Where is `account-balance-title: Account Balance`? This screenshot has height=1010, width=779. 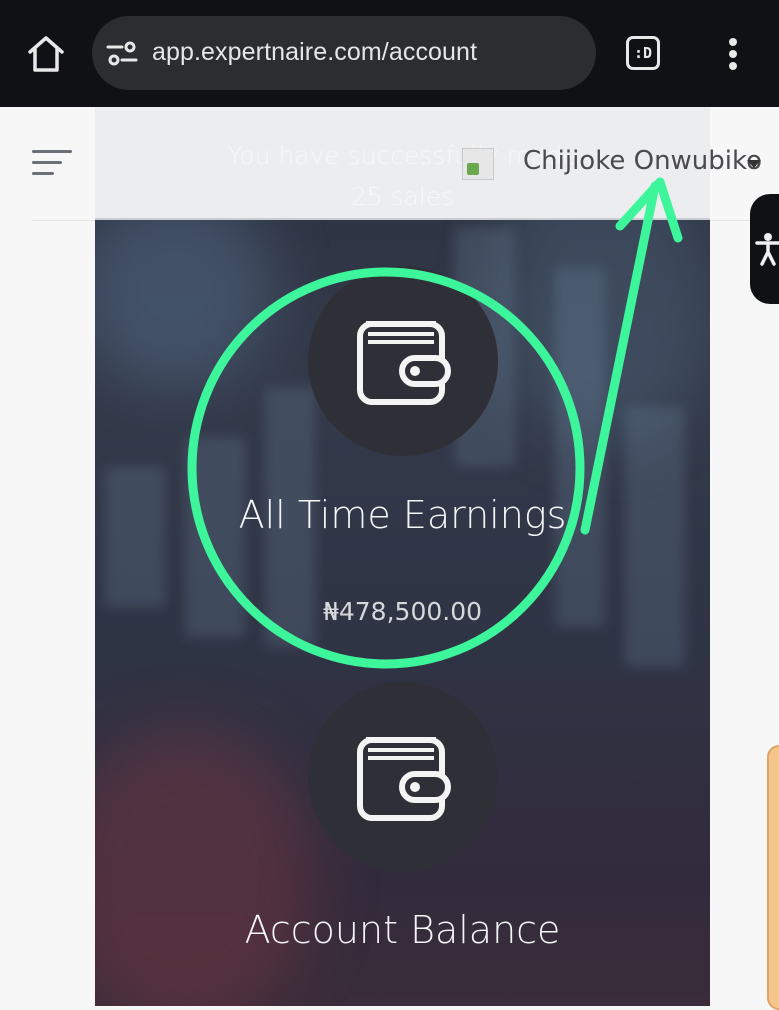 account-balance-title: Account Balance is located at coordinates (402, 930).